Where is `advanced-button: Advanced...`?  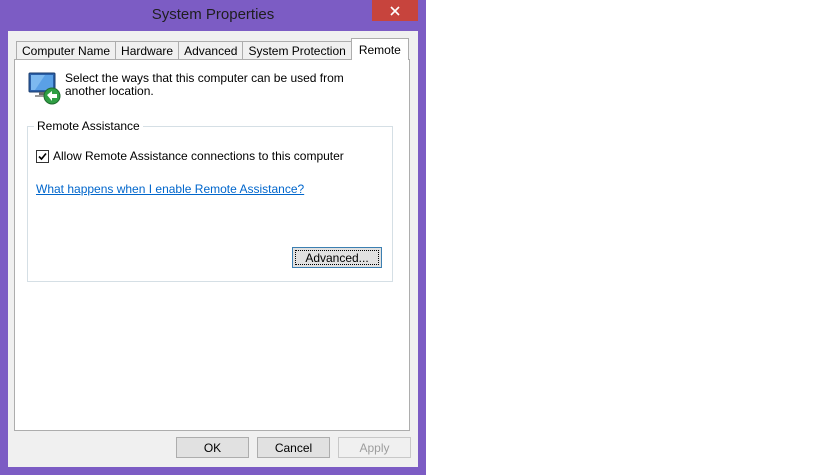
advanced-button: Advanced... is located at coordinates (337, 257).